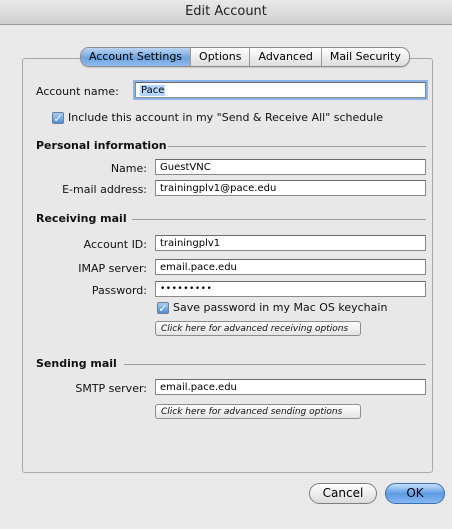  I want to click on tab-mail-security: Mail Security, so click(364, 57).